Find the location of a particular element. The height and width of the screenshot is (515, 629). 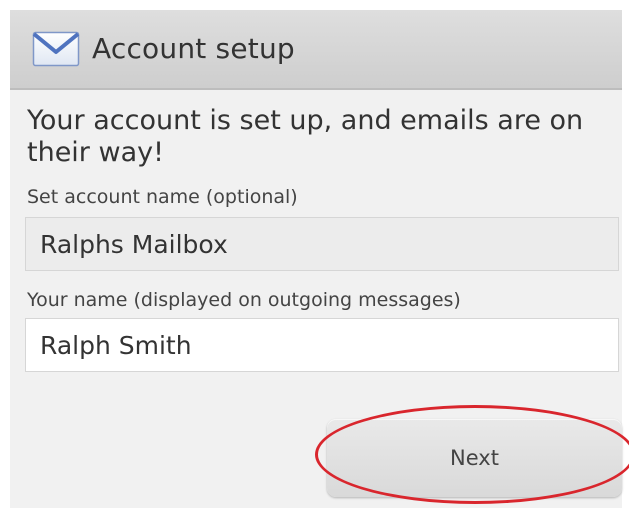

mail-icon is located at coordinates (56, 49).